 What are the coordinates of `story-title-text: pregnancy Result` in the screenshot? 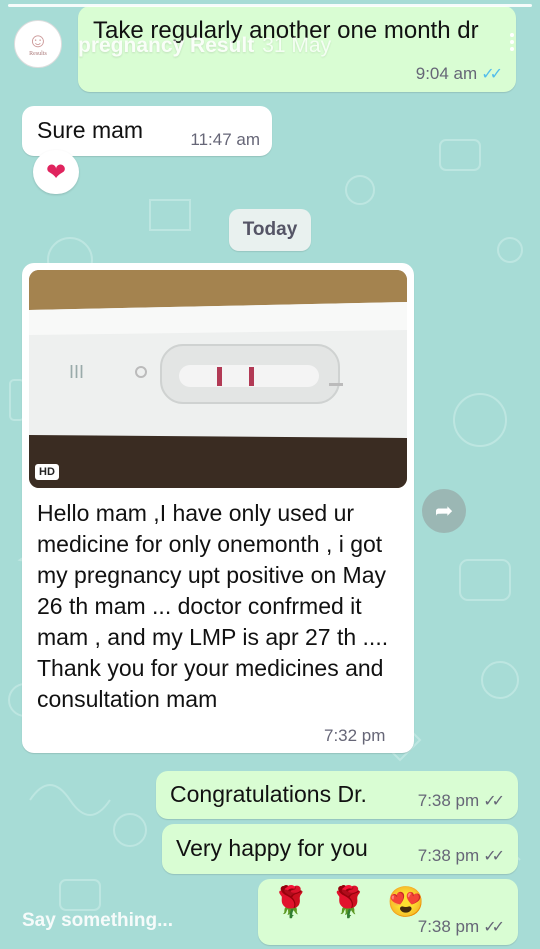 It's located at (166, 45).